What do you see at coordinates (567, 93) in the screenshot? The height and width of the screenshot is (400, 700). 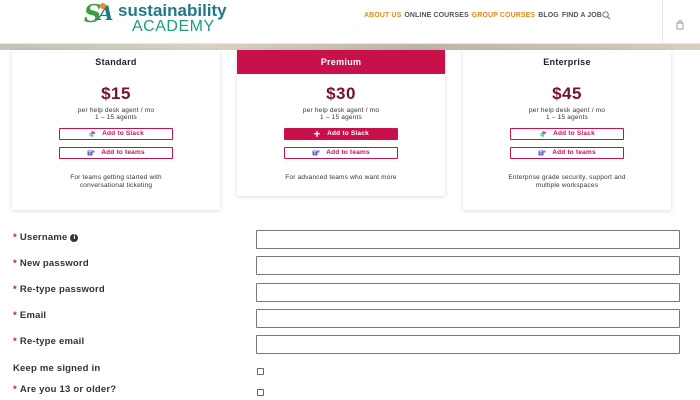 I see `plan-price: $45` at bounding box center [567, 93].